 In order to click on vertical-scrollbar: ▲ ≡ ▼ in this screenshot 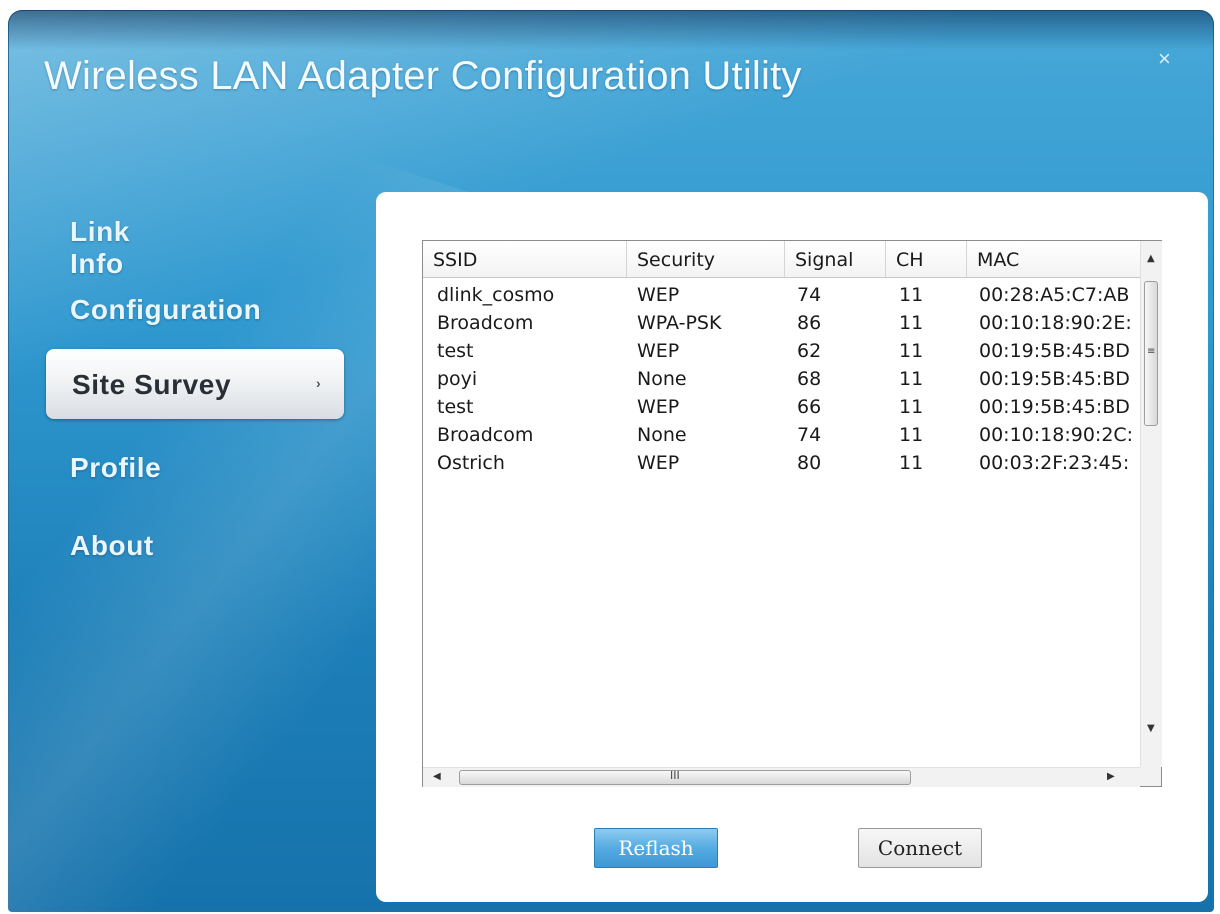, I will do `click(1151, 504)`.